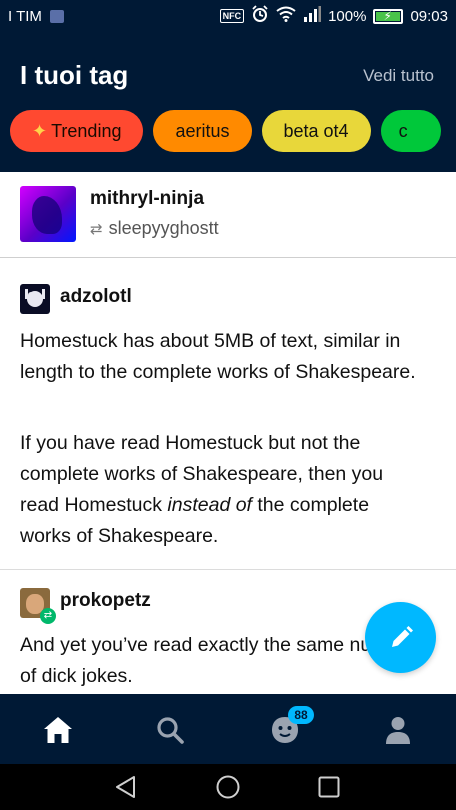 The height and width of the screenshot is (810, 456). I want to click on account-icon, so click(398, 730).